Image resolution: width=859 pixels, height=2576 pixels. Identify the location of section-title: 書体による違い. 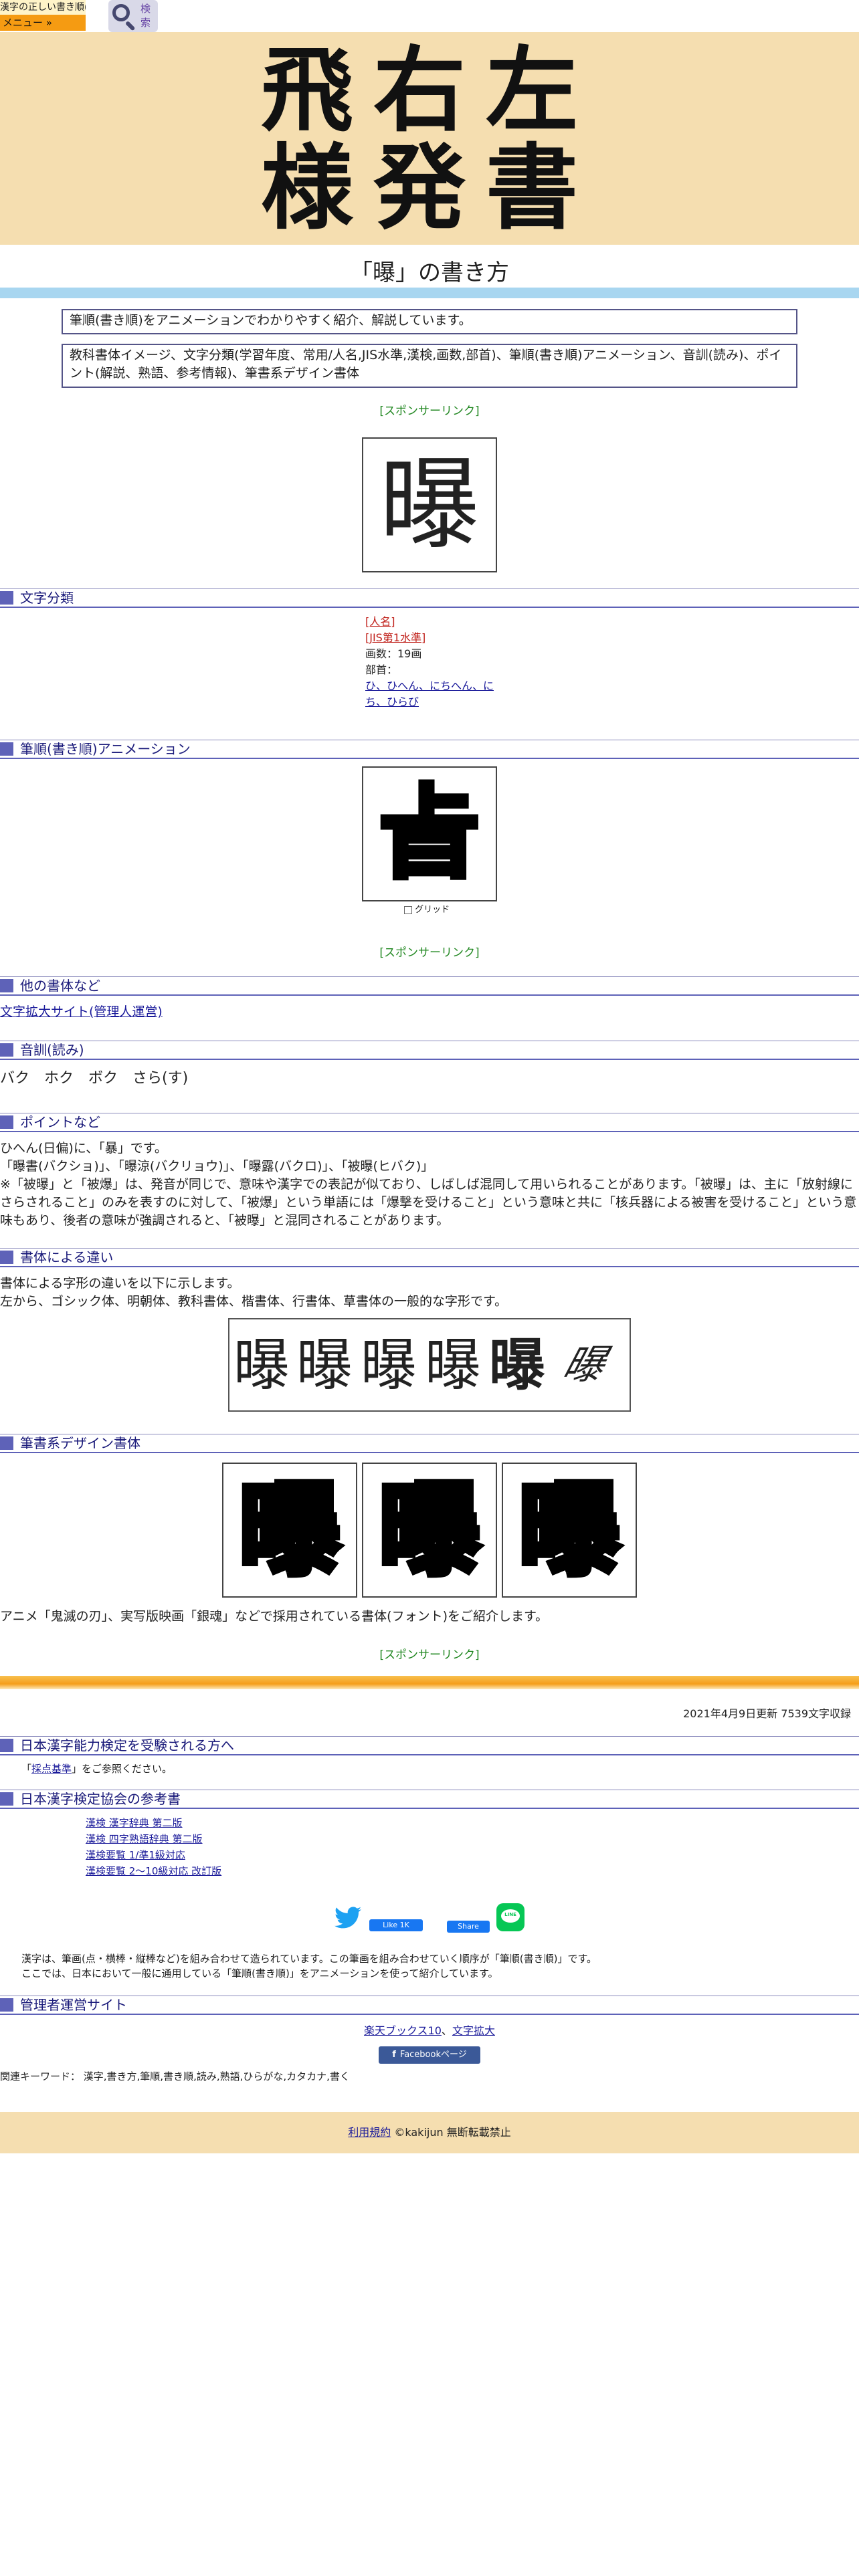
(67, 1257).